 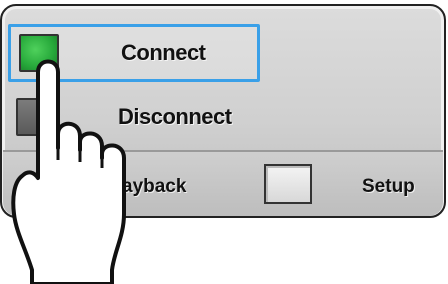 I want to click on disconnect-label: Disconnect, so click(x=175, y=116).